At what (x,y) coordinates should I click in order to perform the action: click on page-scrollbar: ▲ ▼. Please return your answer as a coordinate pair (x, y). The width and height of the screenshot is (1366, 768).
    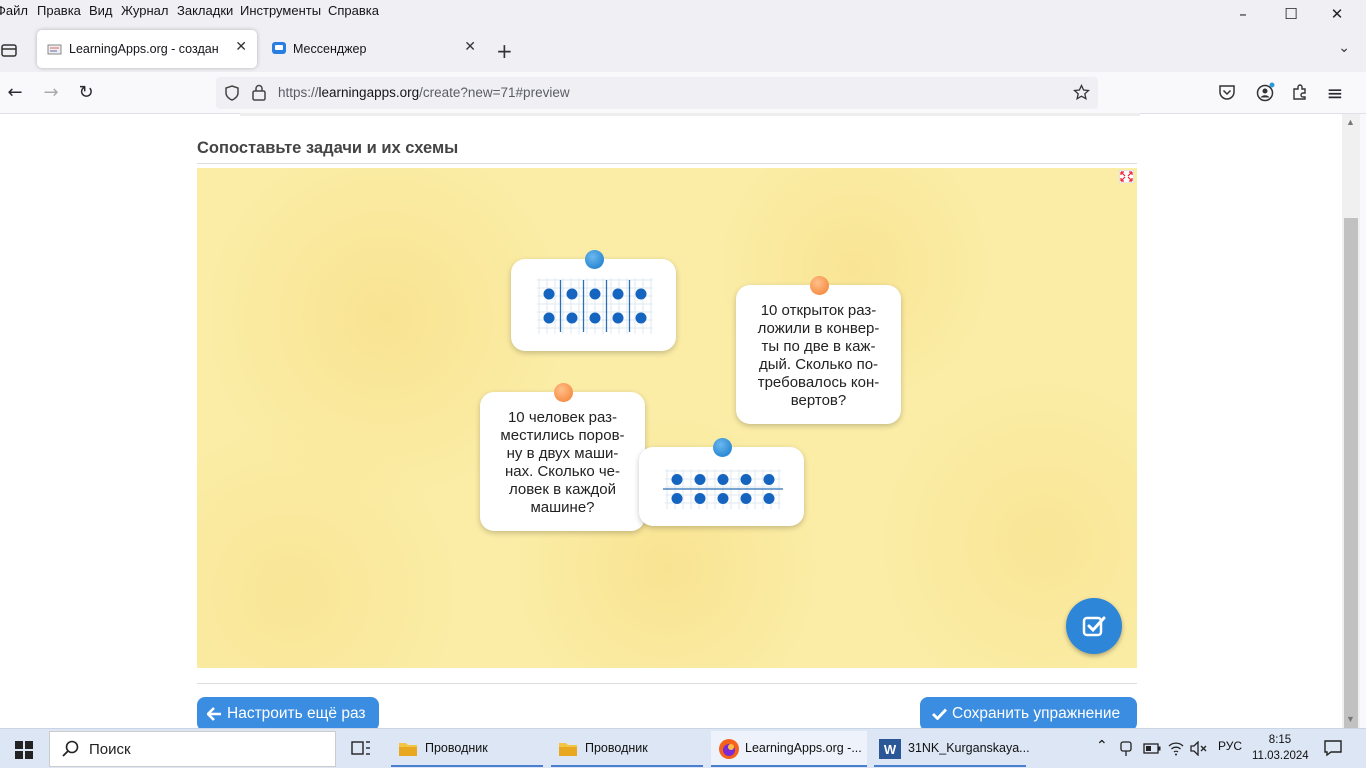
    Looking at the image, I should click on (1351, 436).